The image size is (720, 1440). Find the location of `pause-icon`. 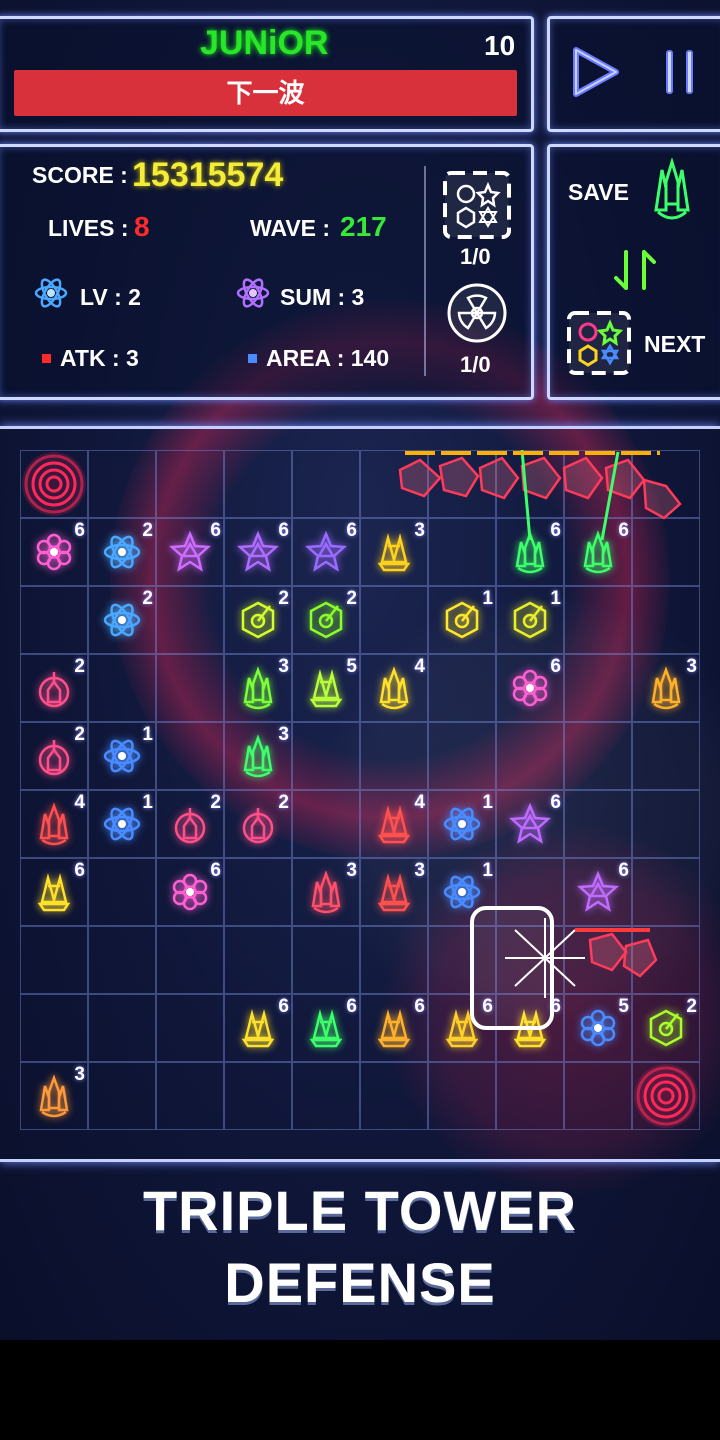

pause-icon is located at coordinates (680, 72).